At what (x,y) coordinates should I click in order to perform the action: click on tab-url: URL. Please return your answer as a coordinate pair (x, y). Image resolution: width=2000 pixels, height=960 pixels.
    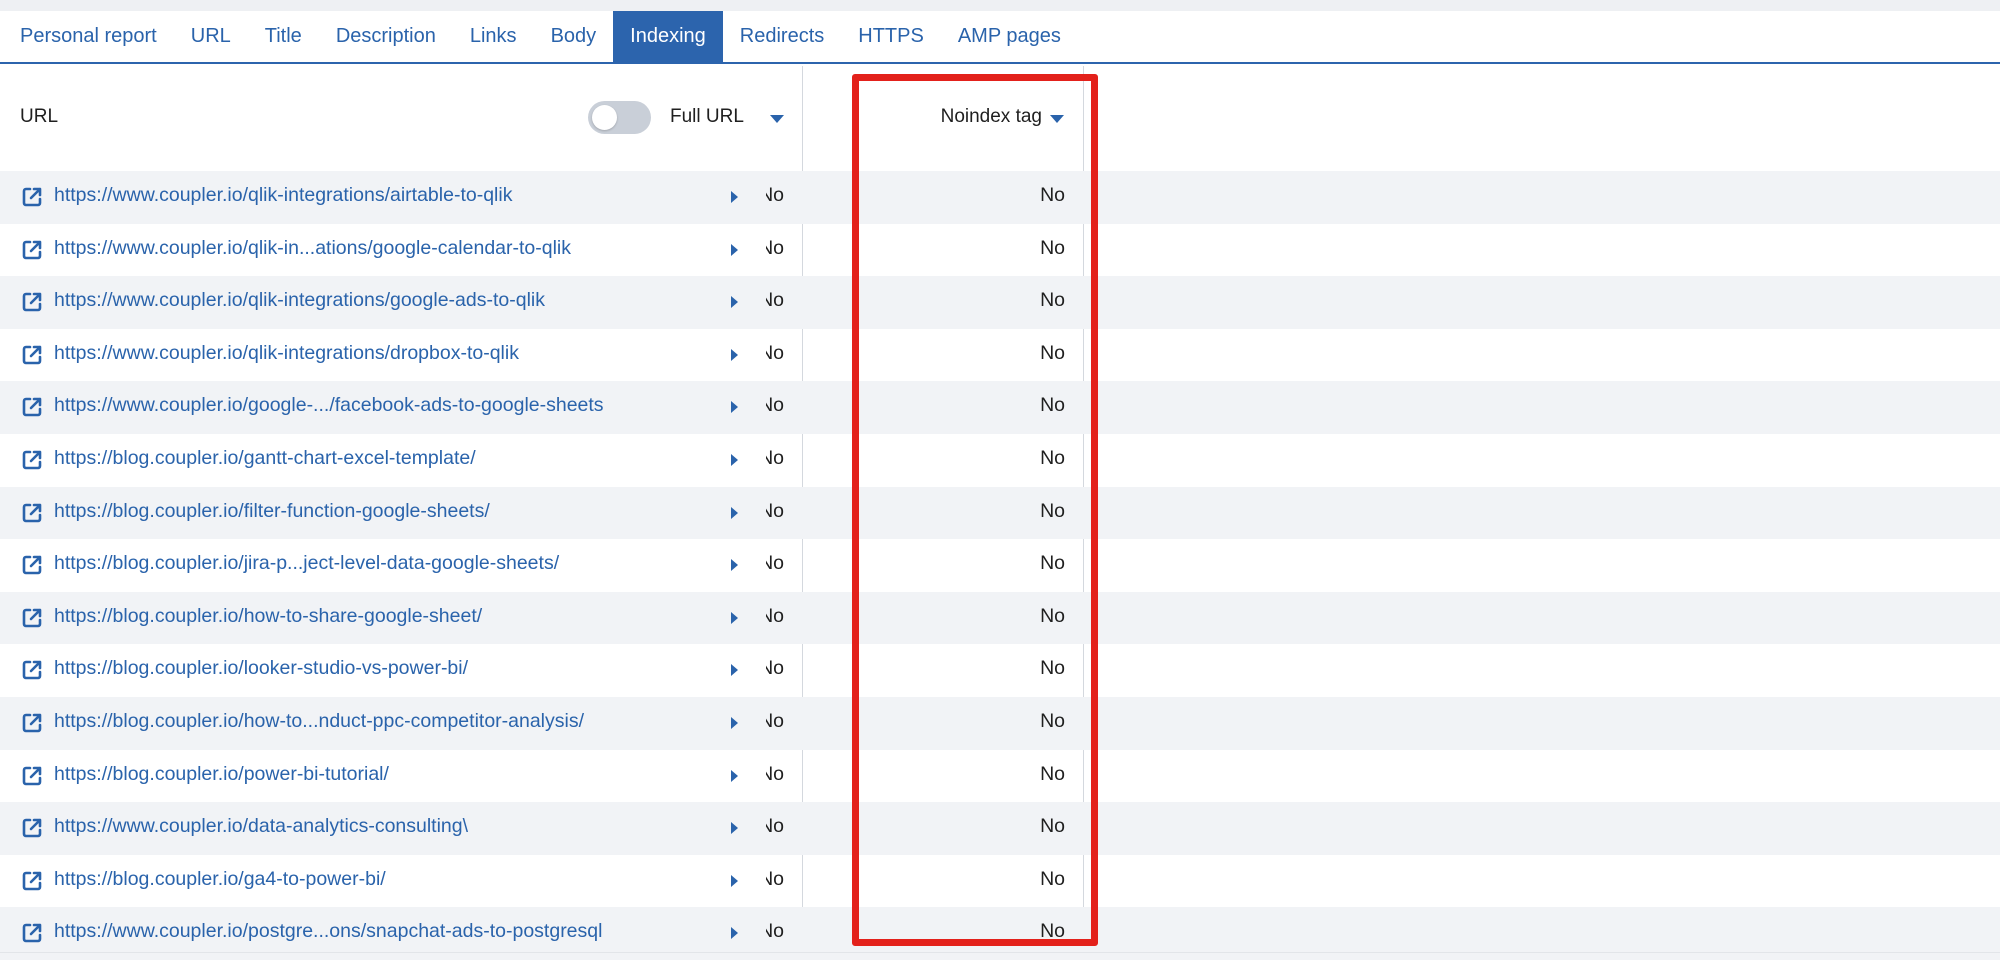
    Looking at the image, I should click on (211, 36).